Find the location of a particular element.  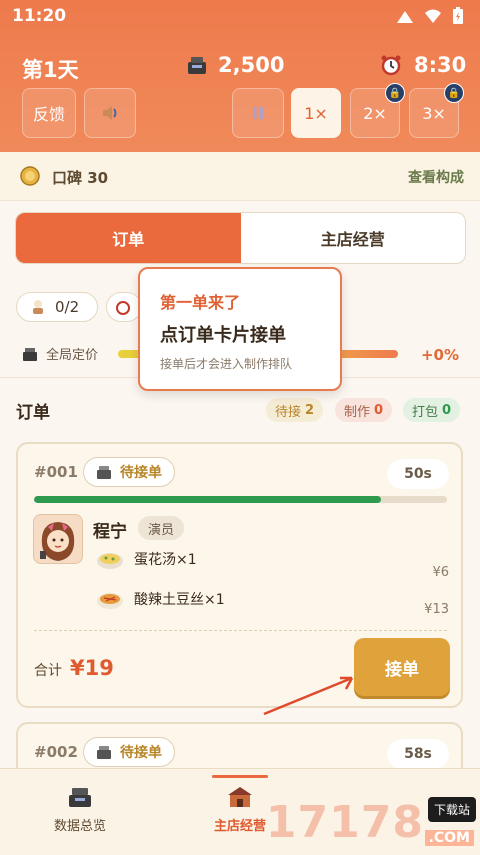

watermark-suffix: .COM is located at coordinates (449, 838).